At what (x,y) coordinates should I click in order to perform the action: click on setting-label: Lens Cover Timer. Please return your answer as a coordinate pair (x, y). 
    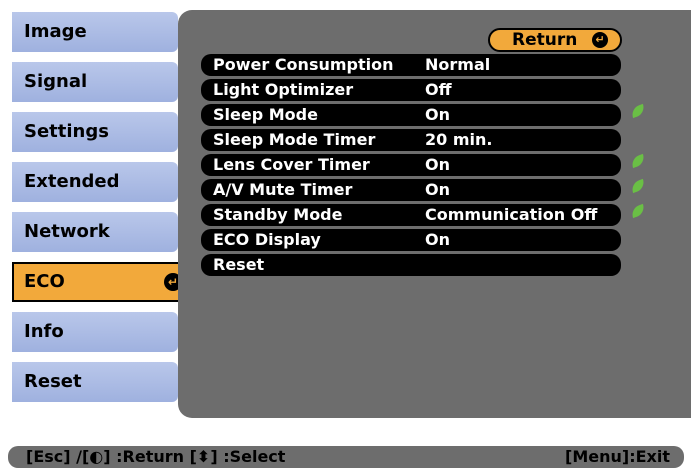
    Looking at the image, I should click on (291, 164).